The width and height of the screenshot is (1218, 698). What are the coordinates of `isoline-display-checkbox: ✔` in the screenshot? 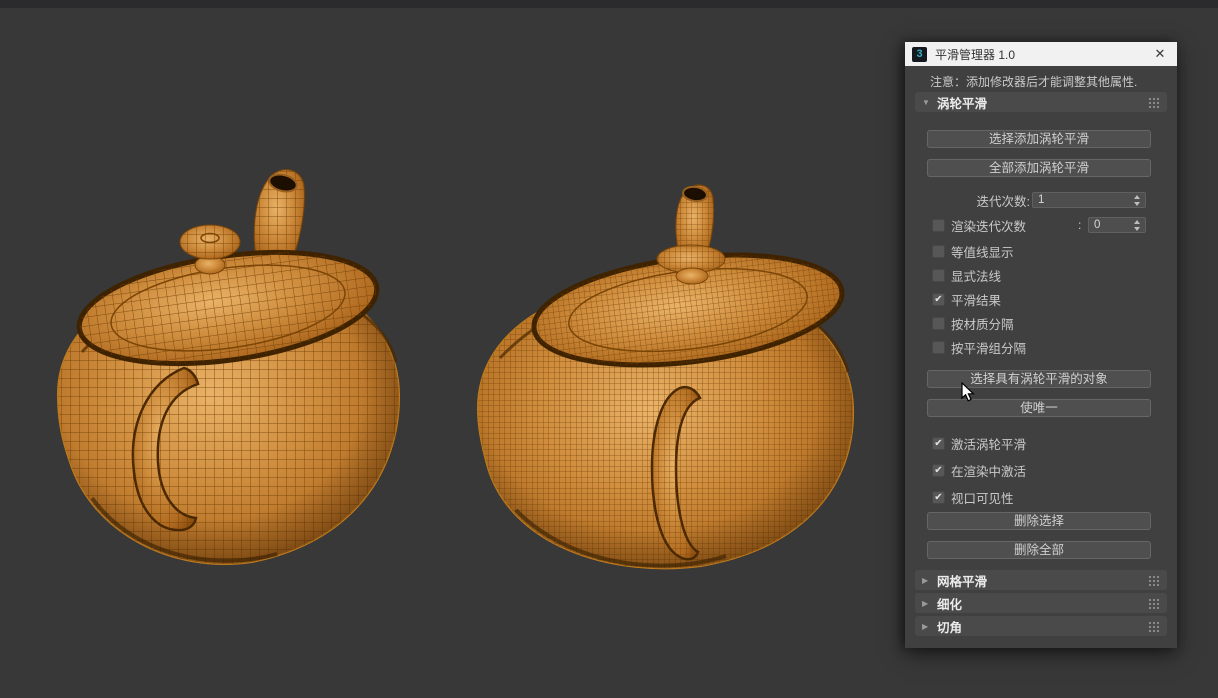 It's located at (938, 251).